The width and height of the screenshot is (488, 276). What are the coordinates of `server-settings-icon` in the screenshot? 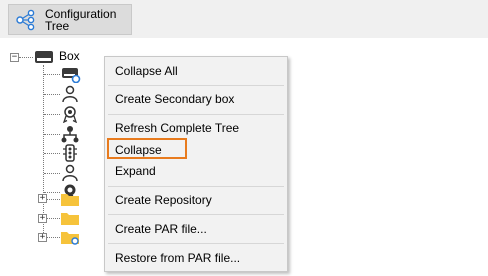 It's located at (71, 74).